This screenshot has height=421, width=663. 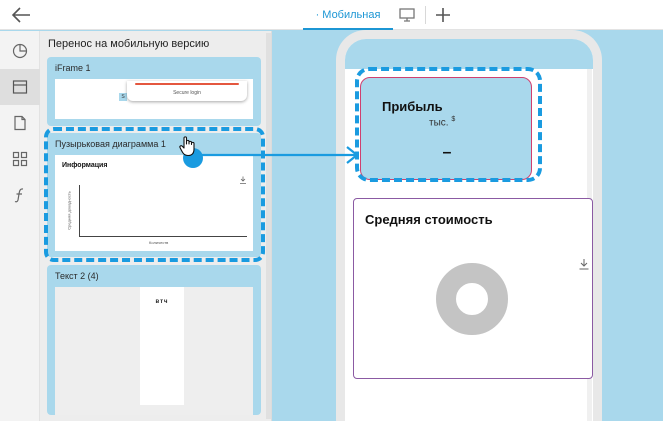 What do you see at coordinates (469, 54) in the screenshot?
I see `phone-header` at bounding box center [469, 54].